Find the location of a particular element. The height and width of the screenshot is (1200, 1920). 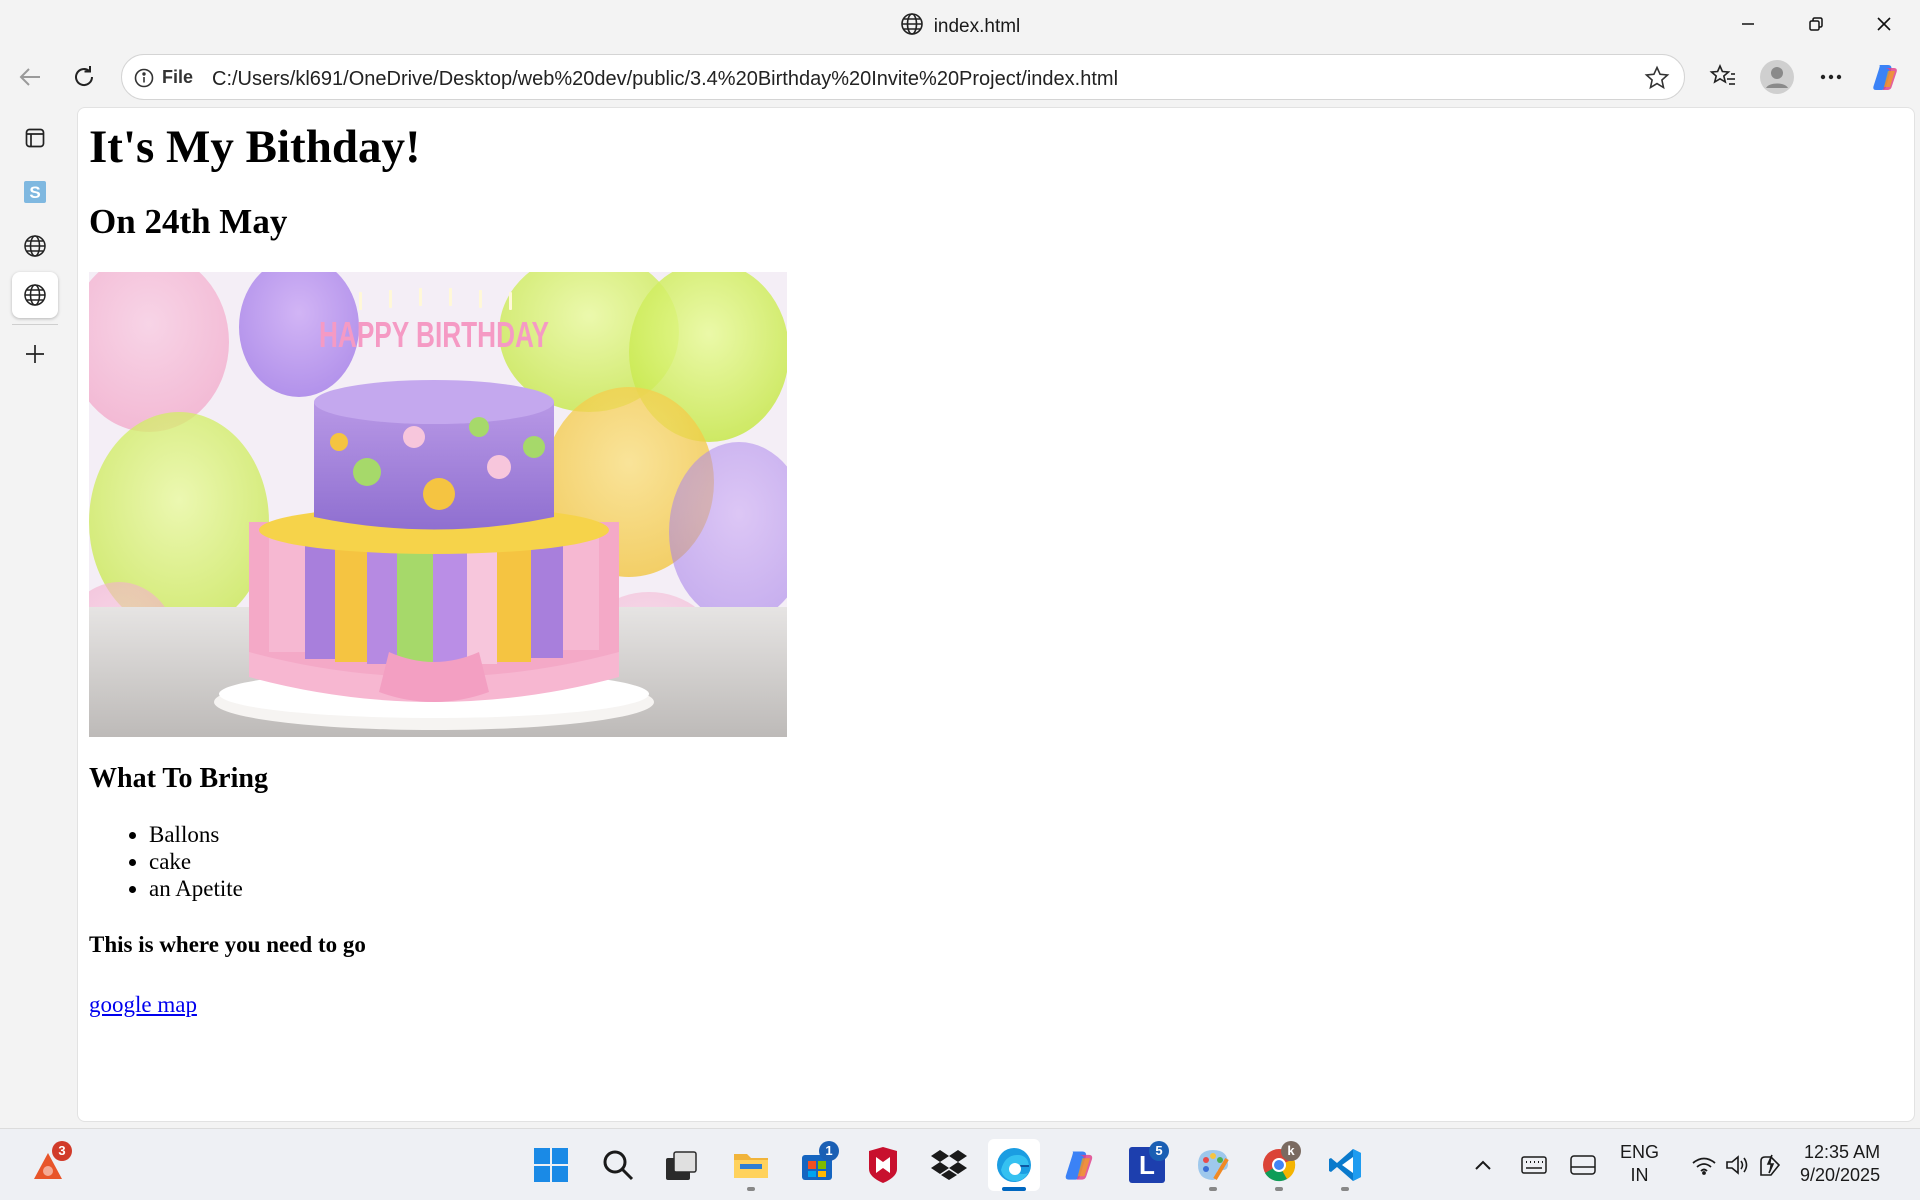

window-title-text: index.html is located at coordinates (977, 26).